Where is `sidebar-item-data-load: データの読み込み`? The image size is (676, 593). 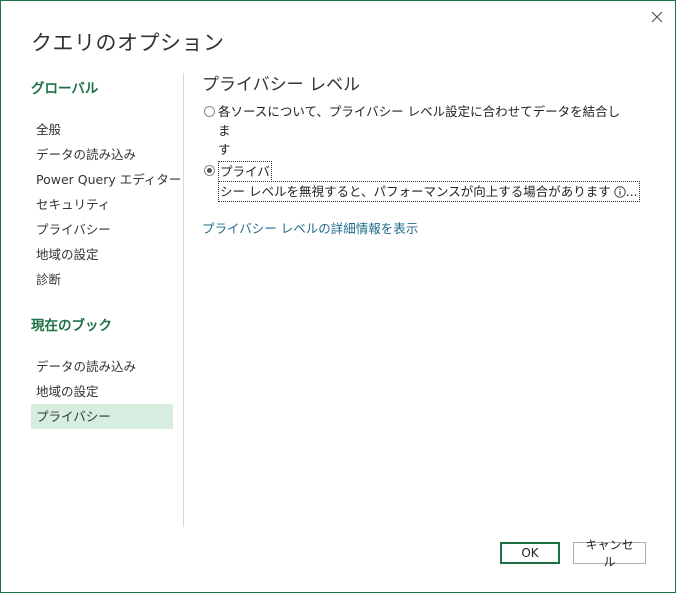
sidebar-item-data-load: データの読み込み is located at coordinates (102, 154).